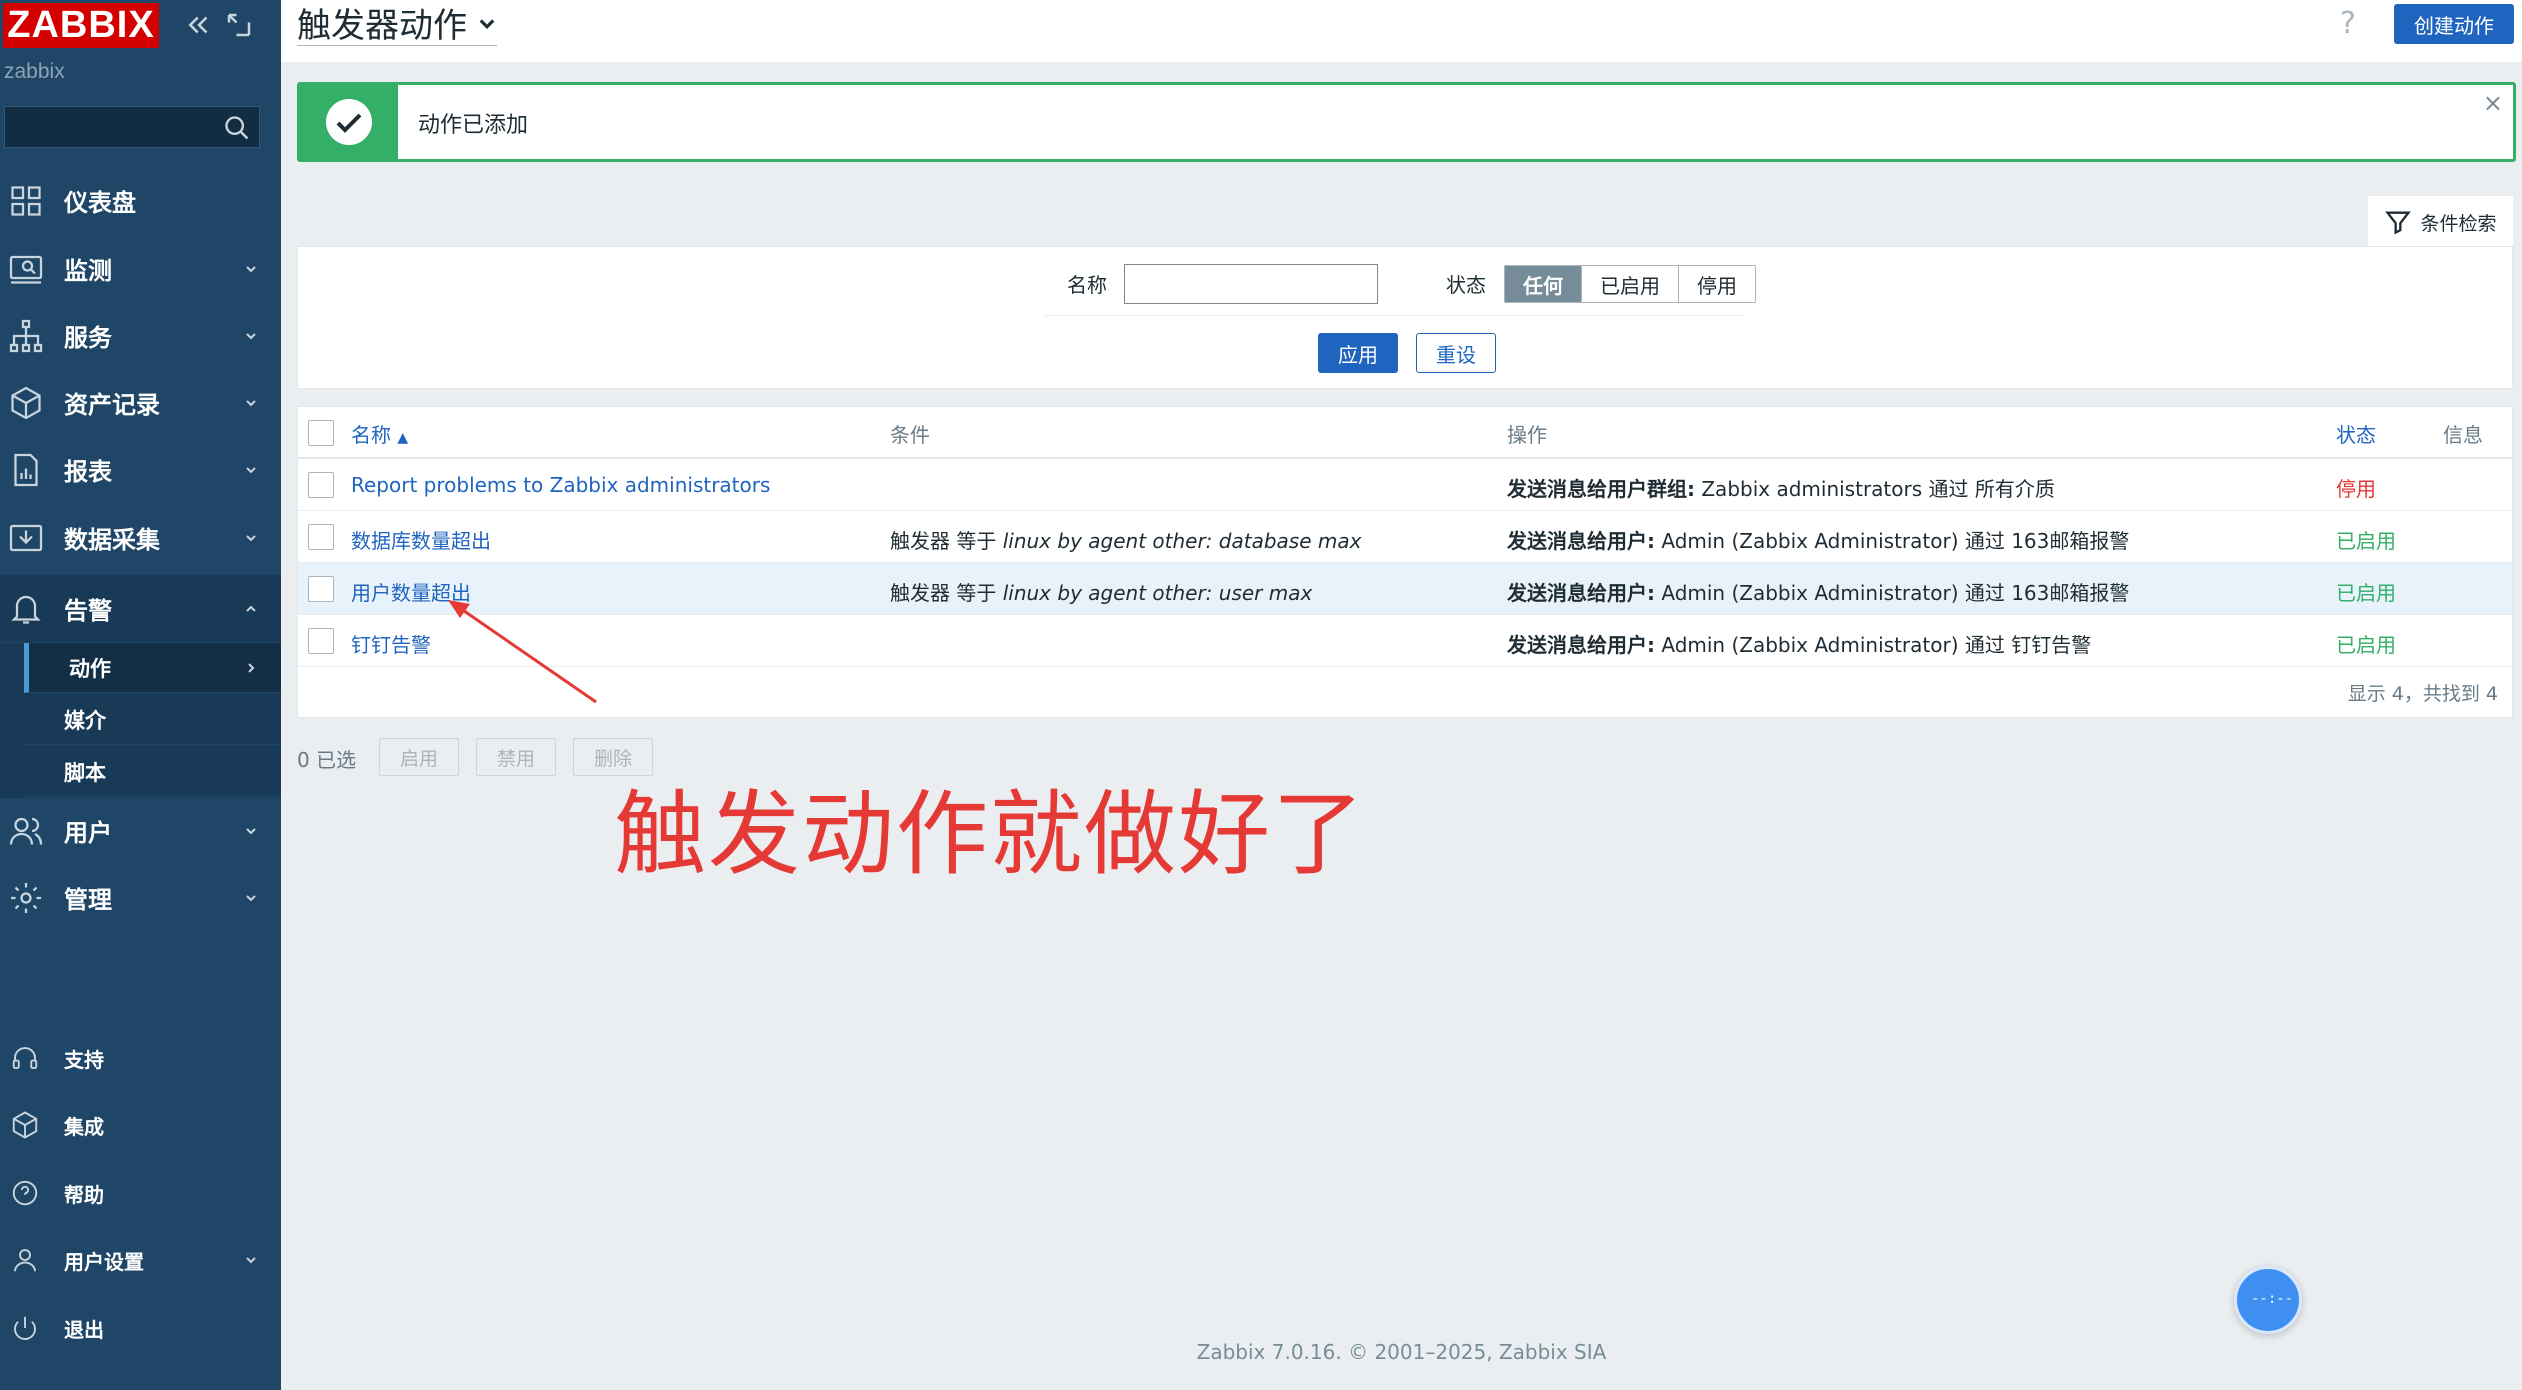  I want to click on column-name-header: 名称 ▲, so click(379, 433).